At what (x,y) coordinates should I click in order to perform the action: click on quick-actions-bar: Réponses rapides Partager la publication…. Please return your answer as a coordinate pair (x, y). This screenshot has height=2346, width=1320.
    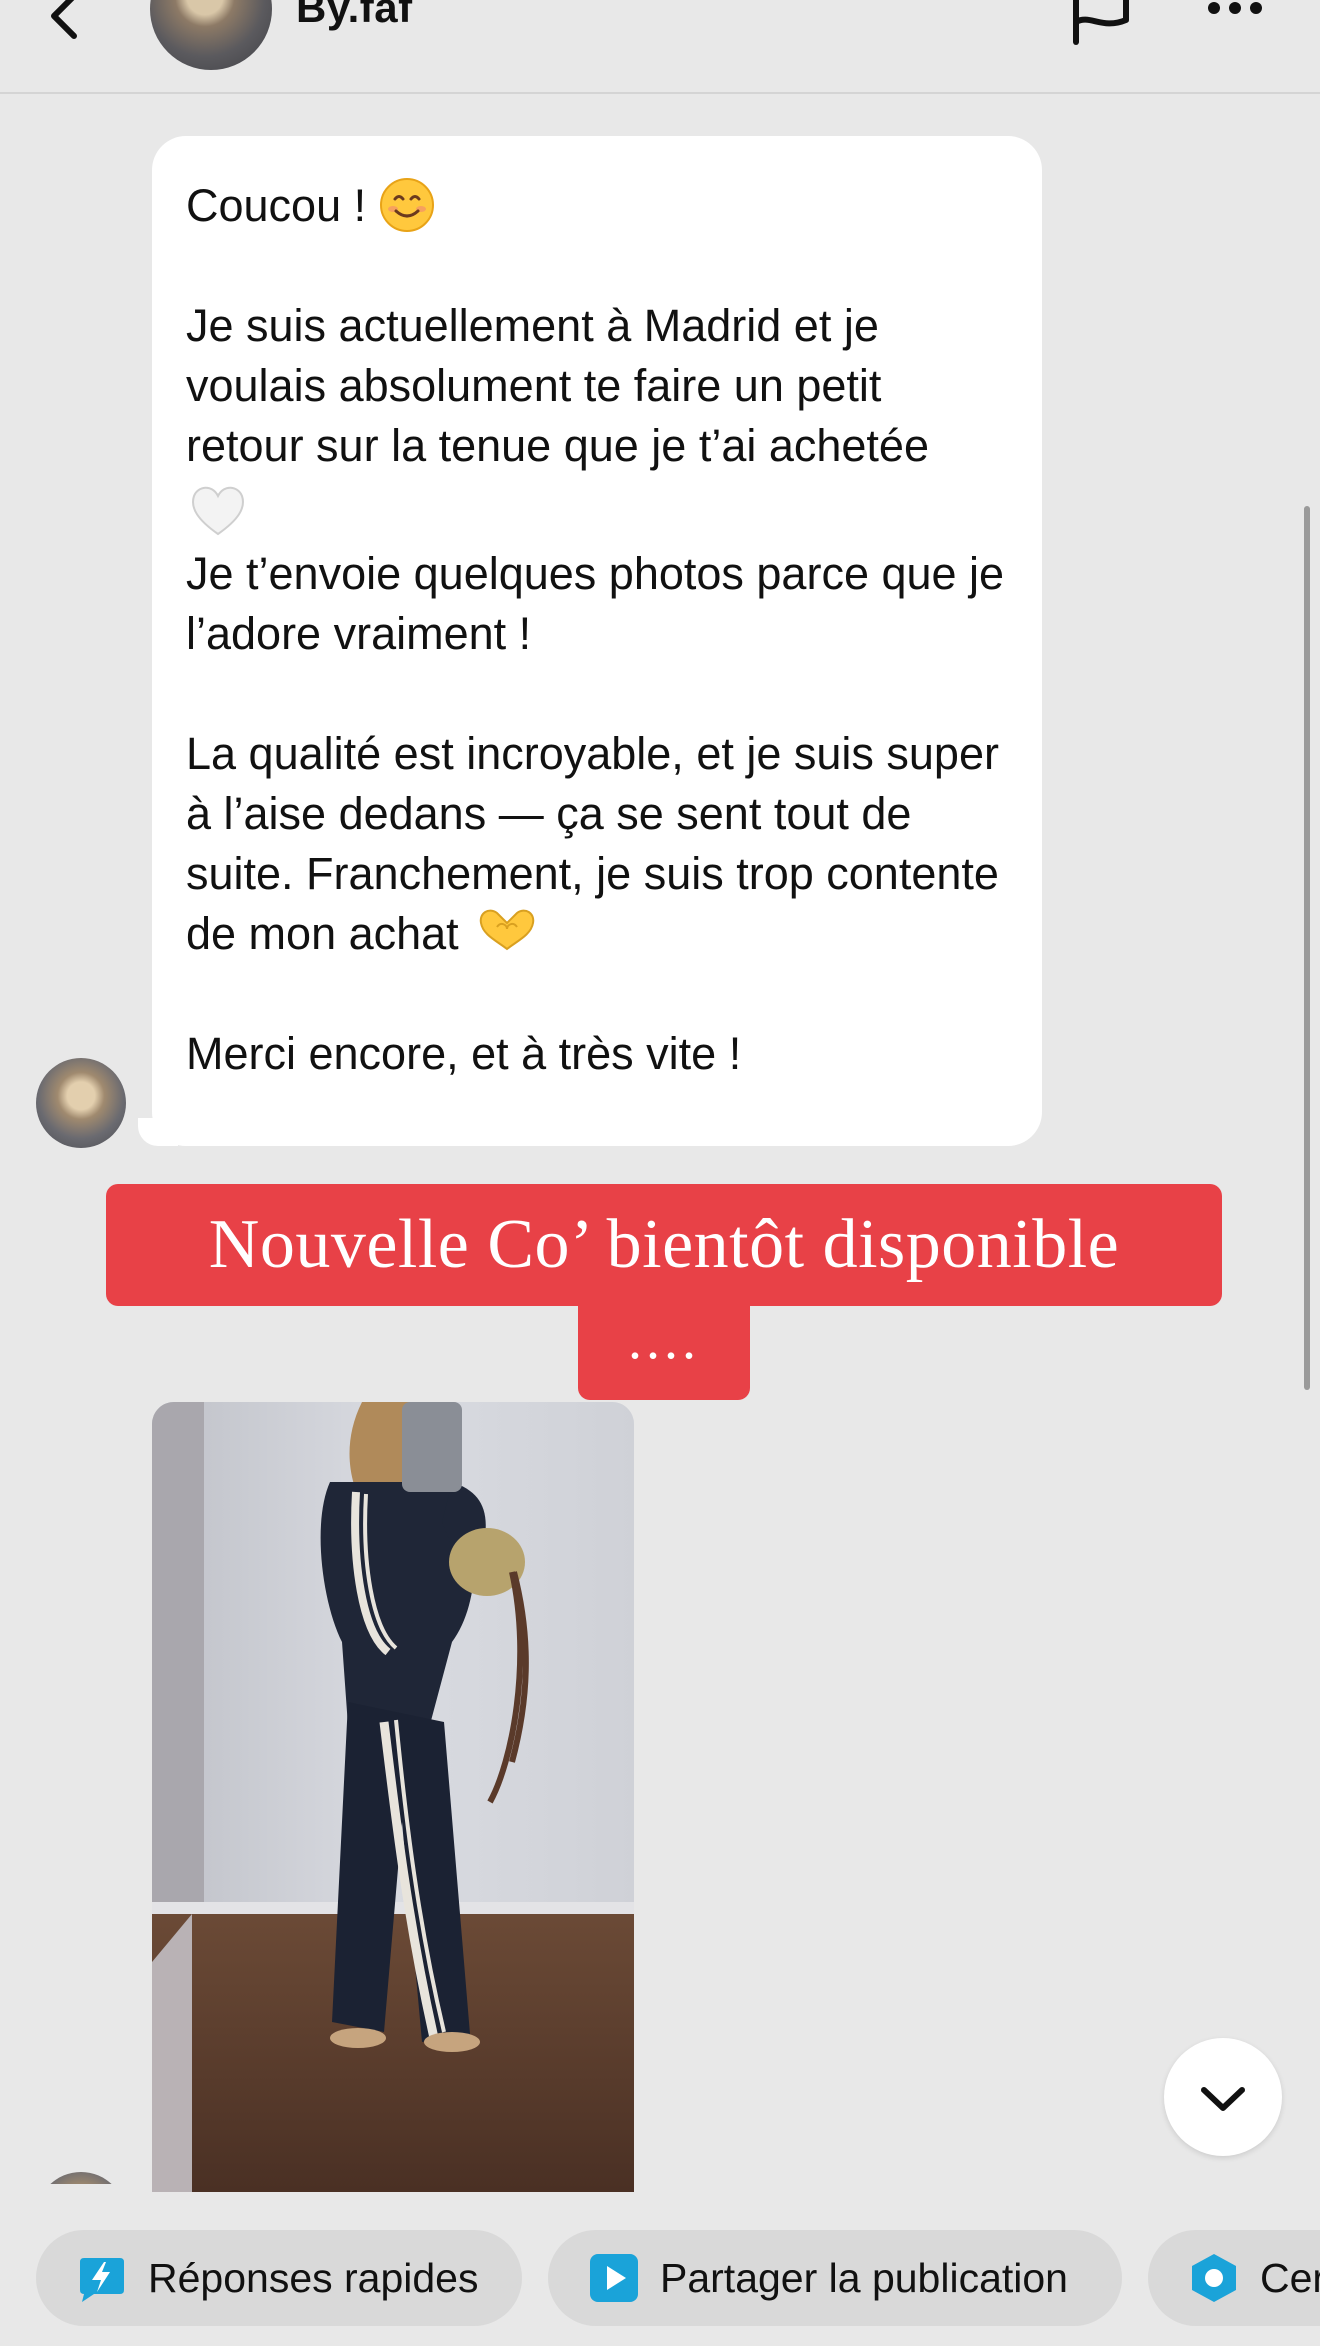
    Looking at the image, I should click on (660, 2269).